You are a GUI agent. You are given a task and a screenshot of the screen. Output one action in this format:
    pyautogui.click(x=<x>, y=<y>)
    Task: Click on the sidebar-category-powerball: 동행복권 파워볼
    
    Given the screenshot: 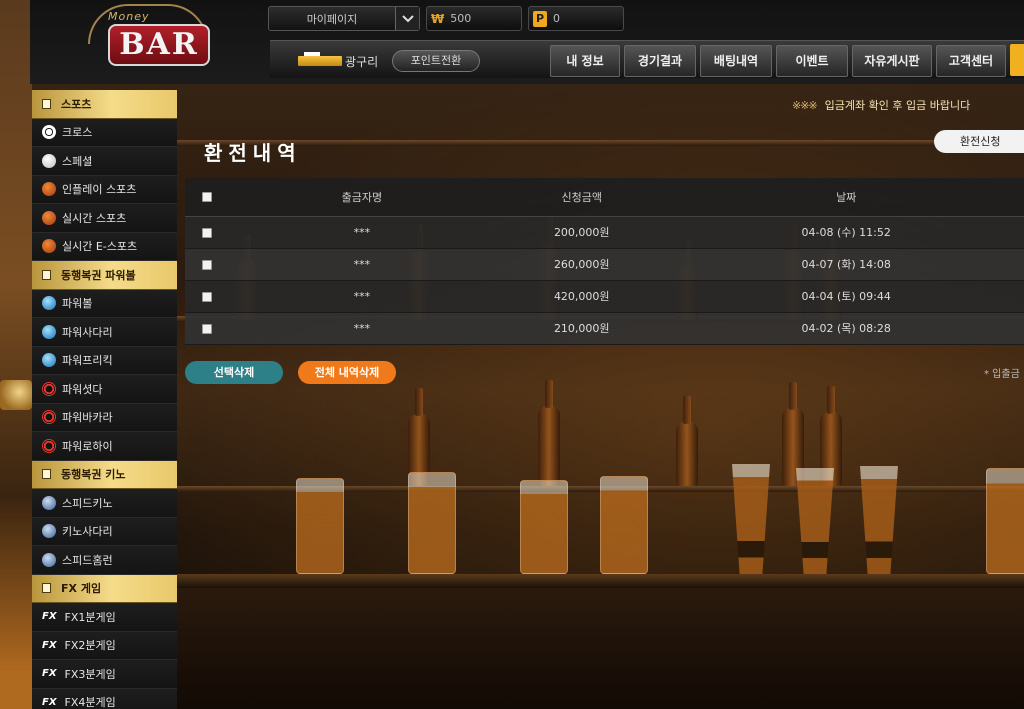 What is the action you would take?
    pyautogui.click(x=104, y=275)
    